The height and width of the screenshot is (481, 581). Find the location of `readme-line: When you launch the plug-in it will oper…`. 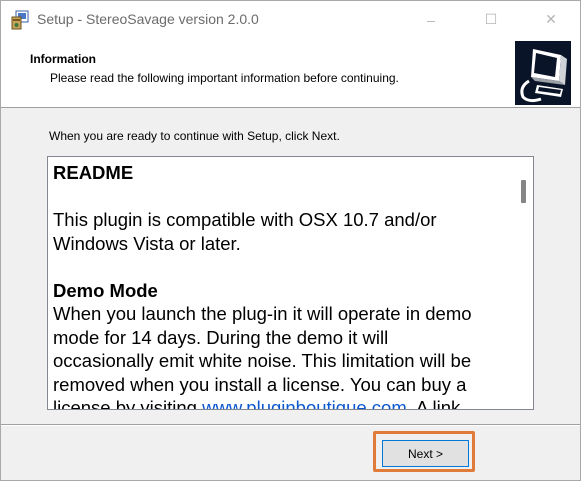

readme-line: When you launch the plug-in it will oper… is located at coordinates (262, 313).